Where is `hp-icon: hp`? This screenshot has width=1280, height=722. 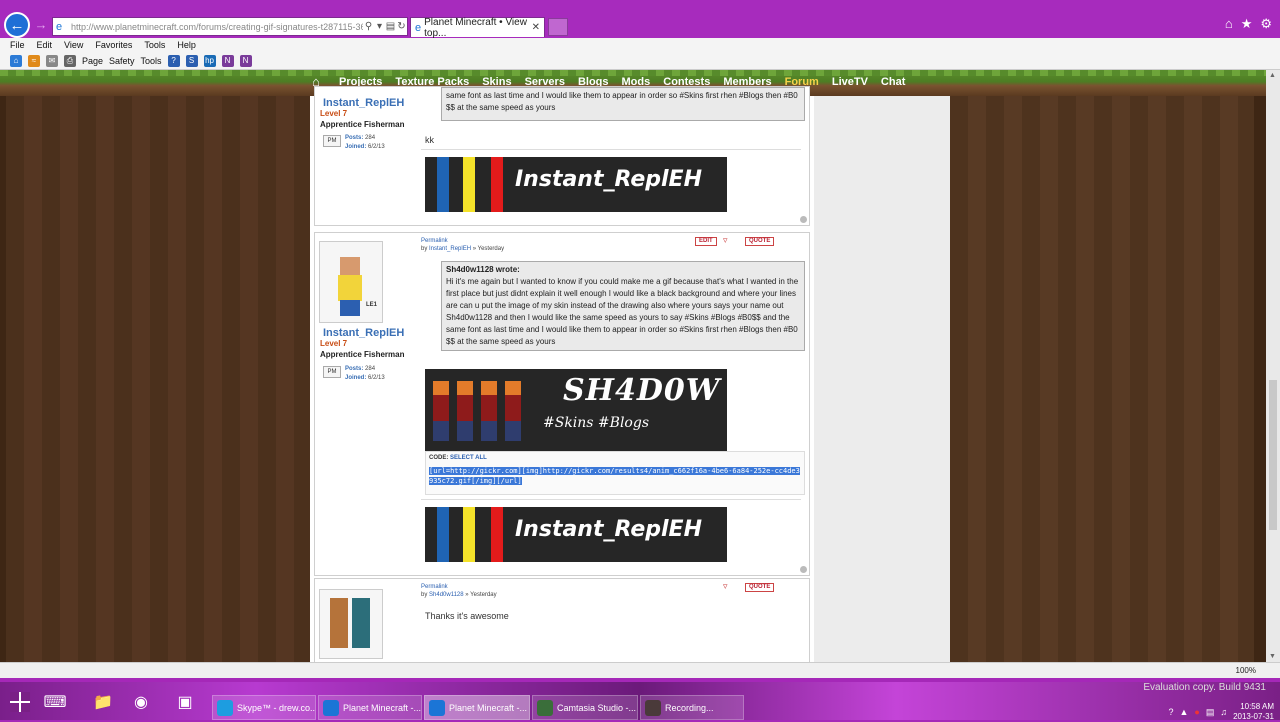 hp-icon: hp is located at coordinates (209, 60).